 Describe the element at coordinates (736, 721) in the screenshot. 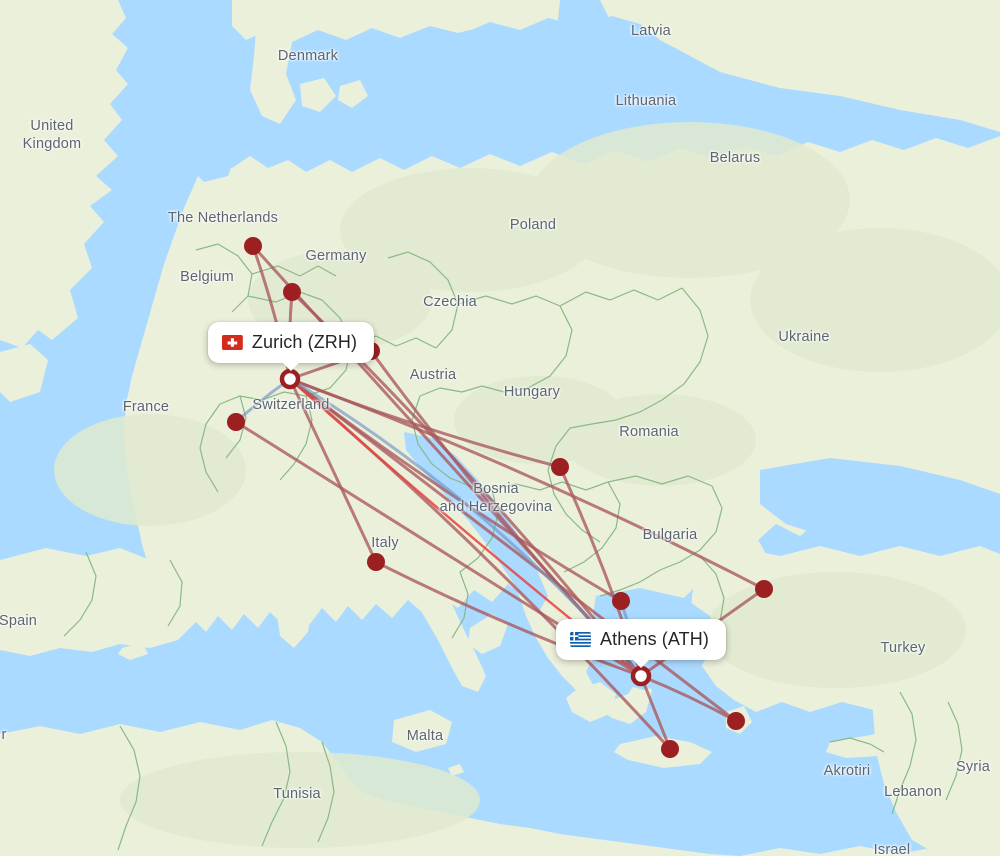

I see `airport-node-rhodes` at that location.